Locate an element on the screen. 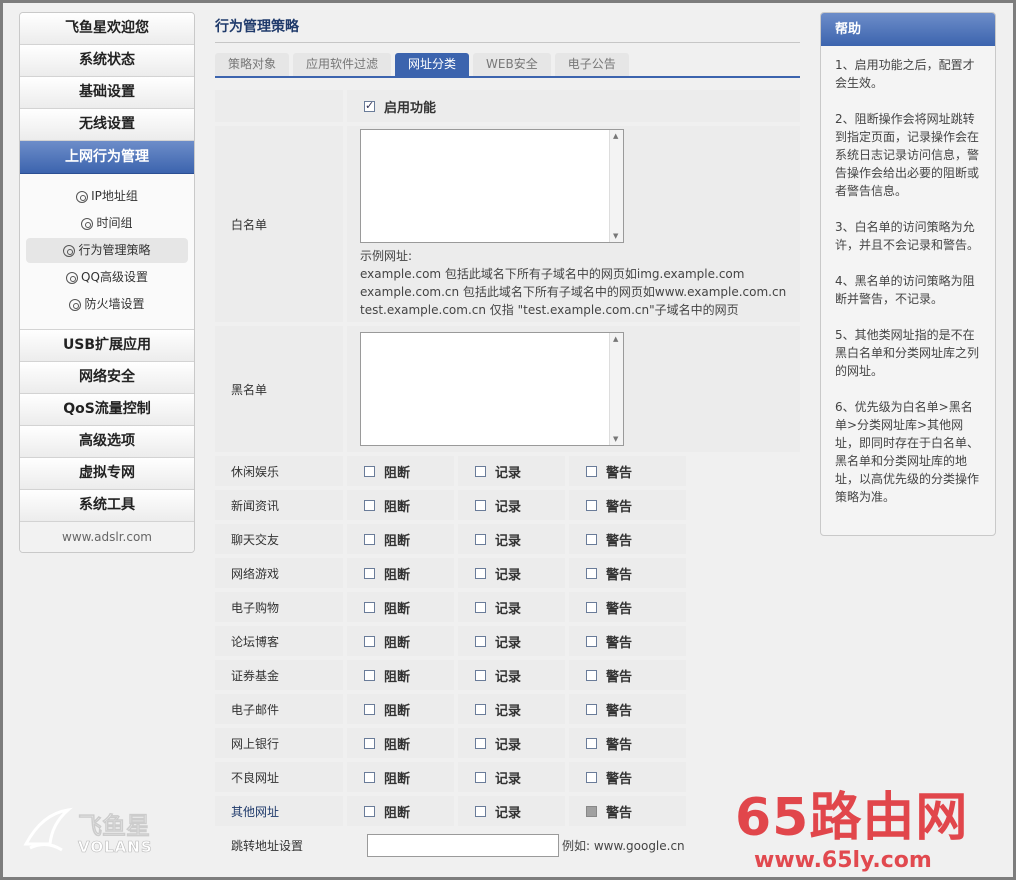 Image resolution: width=1016 pixels, height=880 pixels. help-item: 3、白名单的访问策略为允许，并且不会记录和警告。 is located at coordinates (907, 236).